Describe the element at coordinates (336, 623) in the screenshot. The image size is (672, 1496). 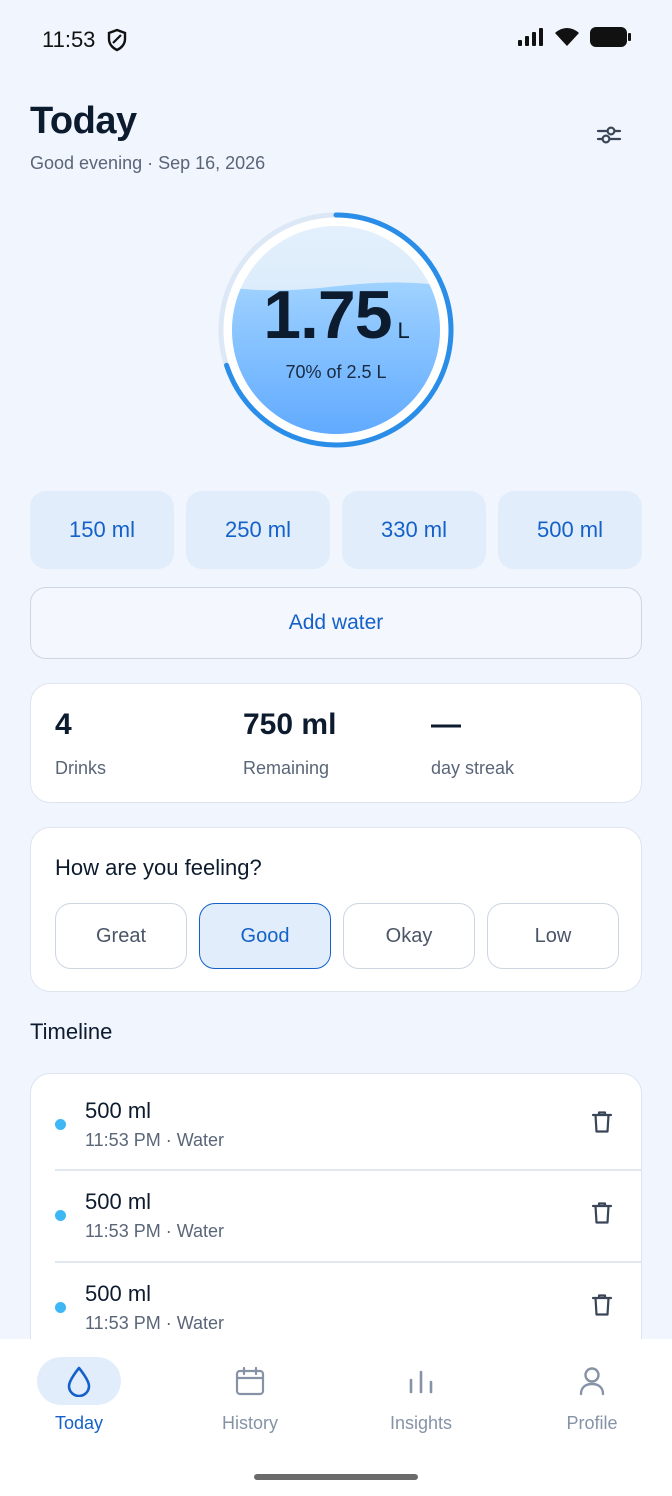
I see `add-water-button: Add water` at that location.